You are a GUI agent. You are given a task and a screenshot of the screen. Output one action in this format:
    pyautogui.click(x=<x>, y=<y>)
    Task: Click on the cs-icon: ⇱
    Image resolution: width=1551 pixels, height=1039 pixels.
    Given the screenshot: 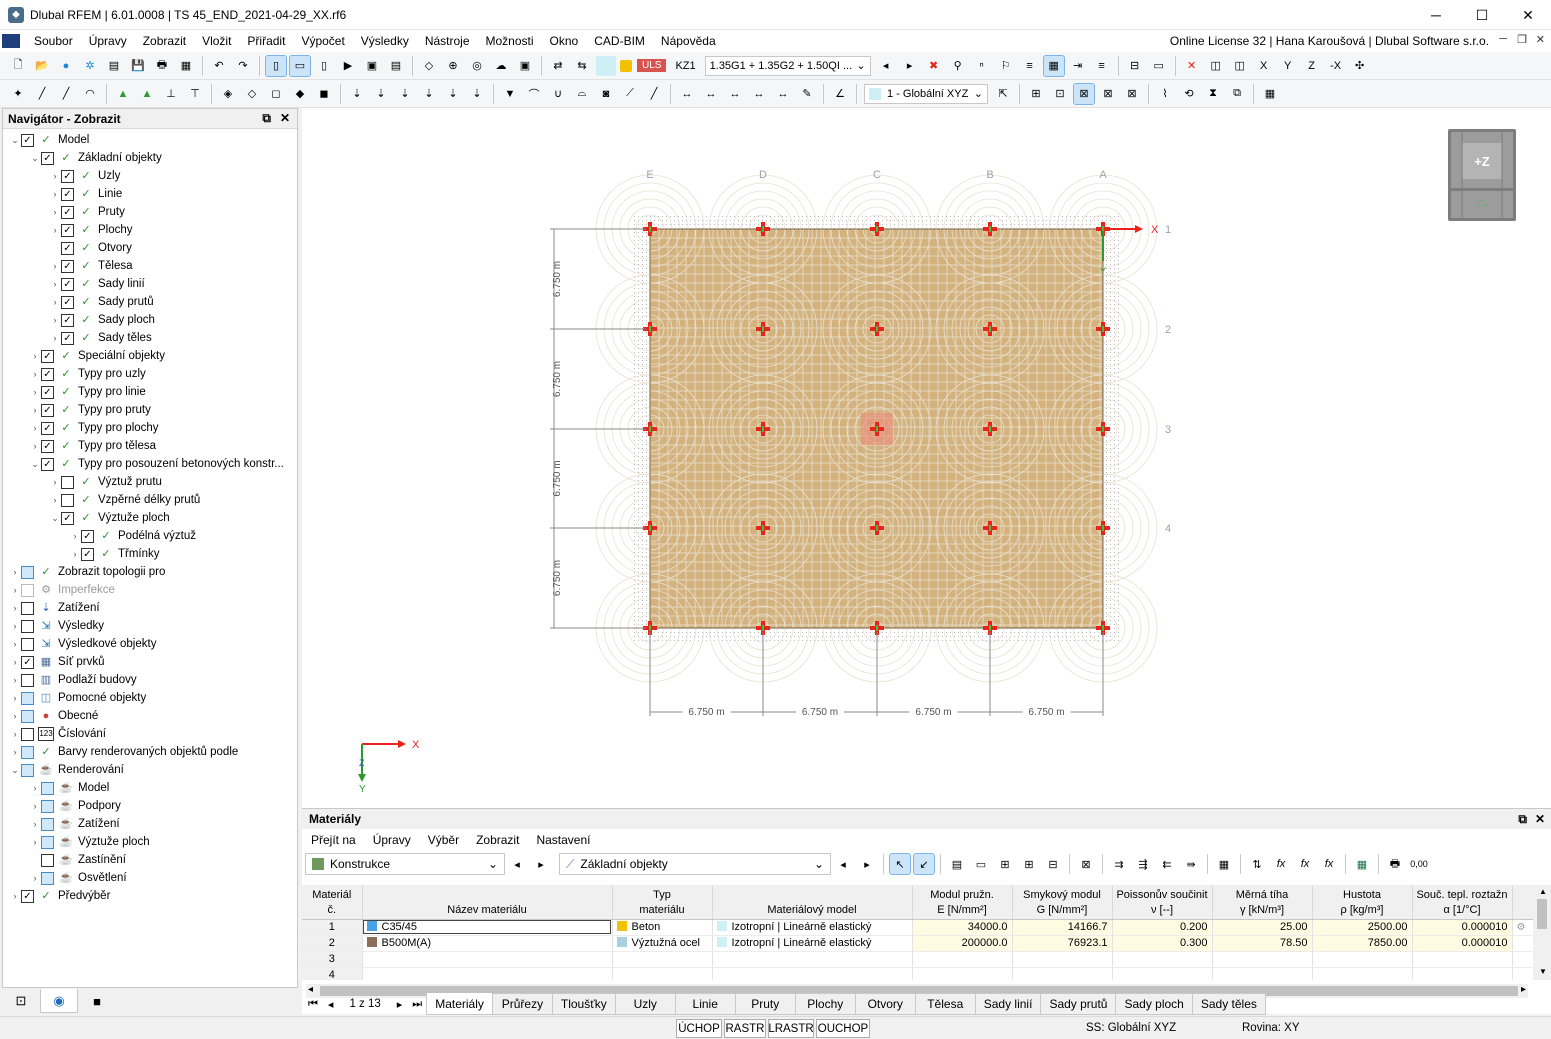 What is the action you would take?
    pyautogui.click(x=1003, y=94)
    